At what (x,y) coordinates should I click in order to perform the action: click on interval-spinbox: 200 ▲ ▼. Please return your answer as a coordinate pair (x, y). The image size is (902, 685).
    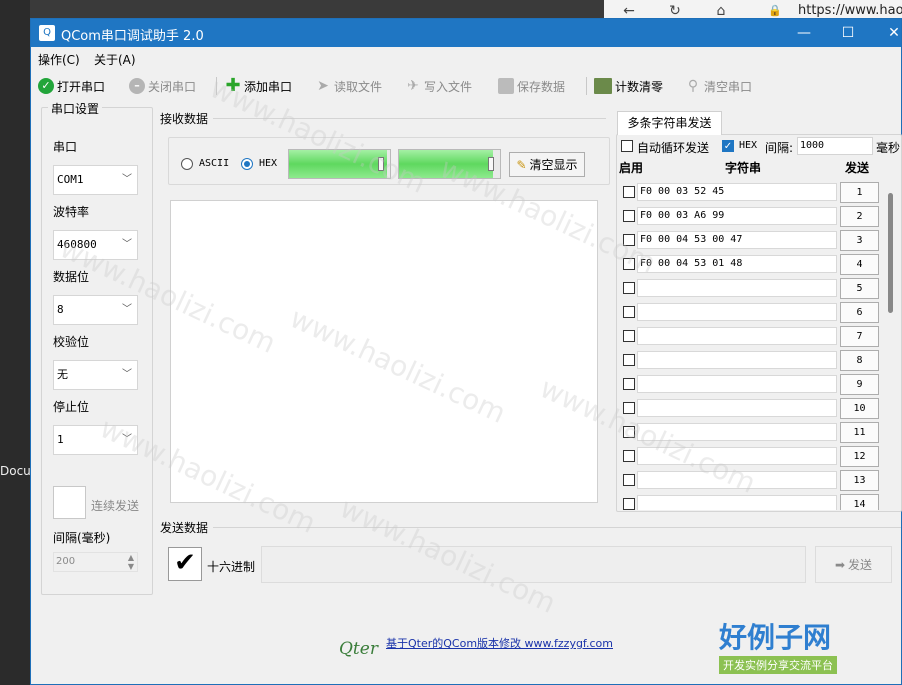
    Looking at the image, I should click on (95, 562).